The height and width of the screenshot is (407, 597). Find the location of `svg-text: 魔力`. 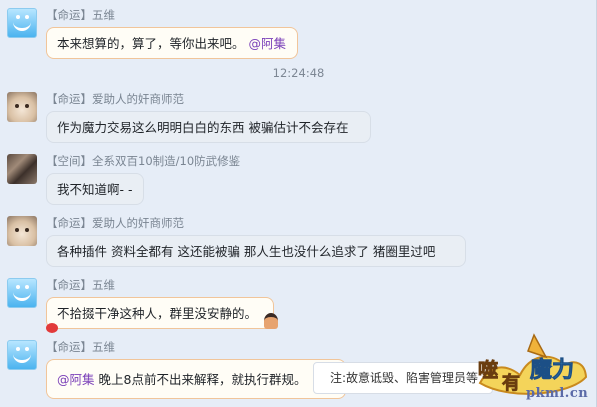

svg-text: 魔力 is located at coordinates (552, 370).